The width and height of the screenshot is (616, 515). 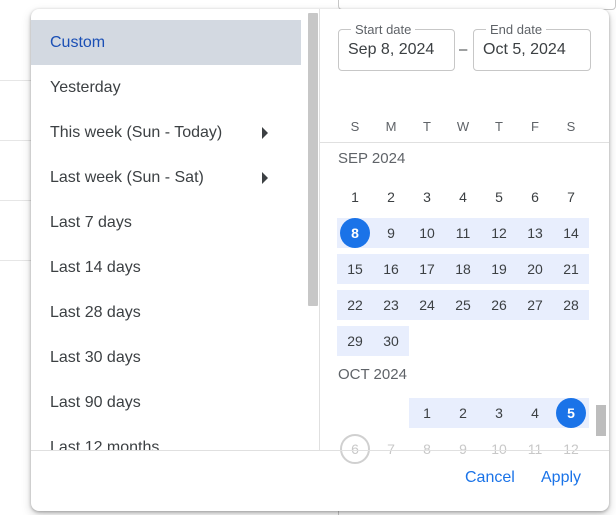 What do you see at coordinates (427, 269) in the screenshot?
I see `calendar-day: 17` at bounding box center [427, 269].